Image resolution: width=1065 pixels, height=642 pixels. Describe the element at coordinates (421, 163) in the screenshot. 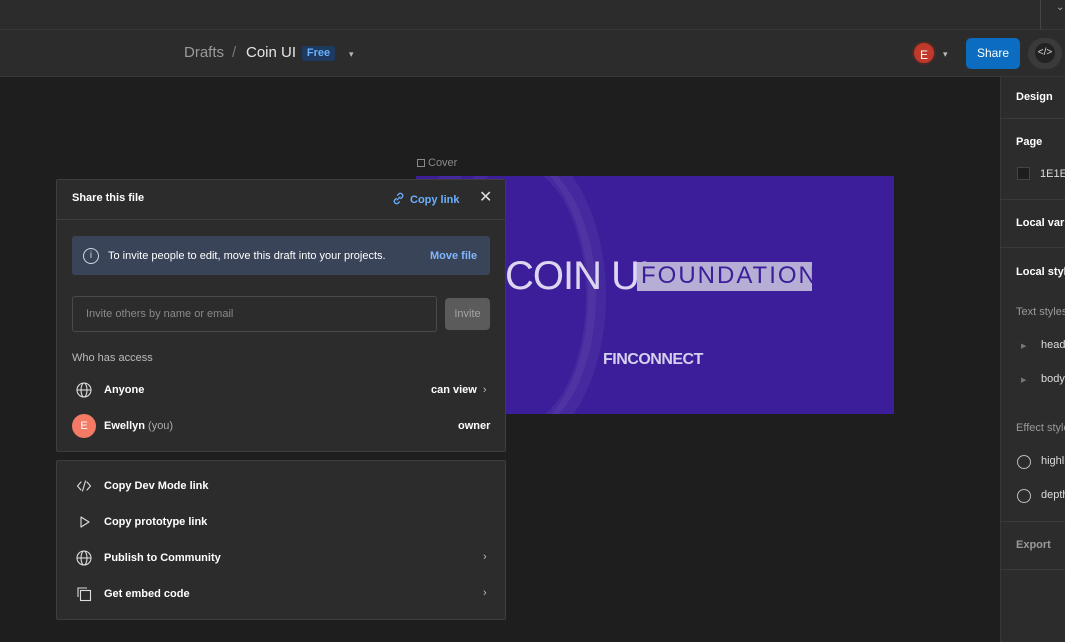

I see `frame-icon` at that location.